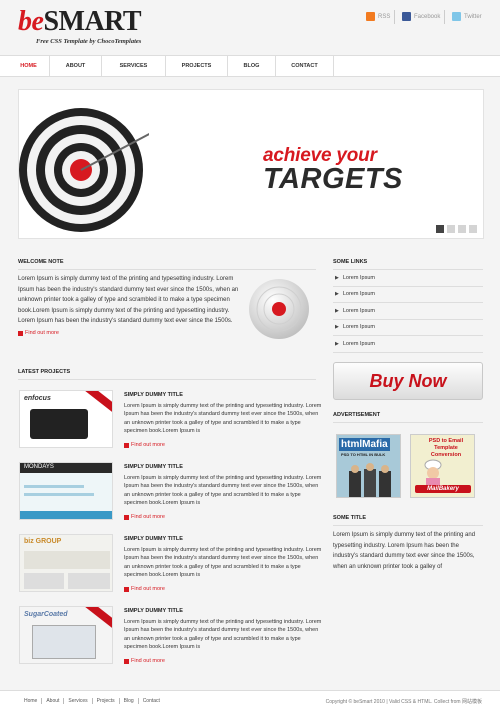 This screenshot has width=500, height=714. Describe the element at coordinates (357, 415) in the screenshot. I see `advertisement-heading: ADVERTISEMENT` at that location.